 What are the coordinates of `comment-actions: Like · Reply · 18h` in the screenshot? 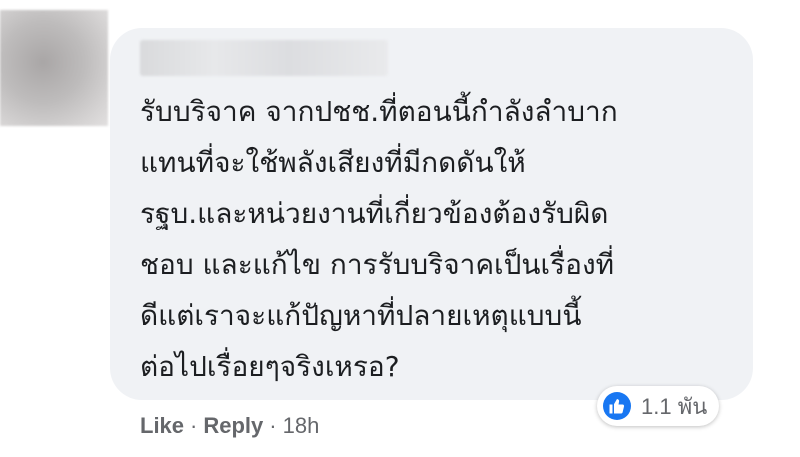 It's located at (229, 426).